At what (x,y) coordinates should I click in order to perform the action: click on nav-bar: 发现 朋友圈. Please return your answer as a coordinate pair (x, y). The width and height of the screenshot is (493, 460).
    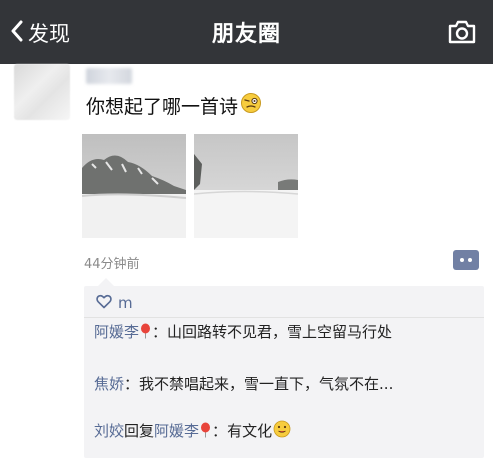
    Looking at the image, I should click on (246, 32).